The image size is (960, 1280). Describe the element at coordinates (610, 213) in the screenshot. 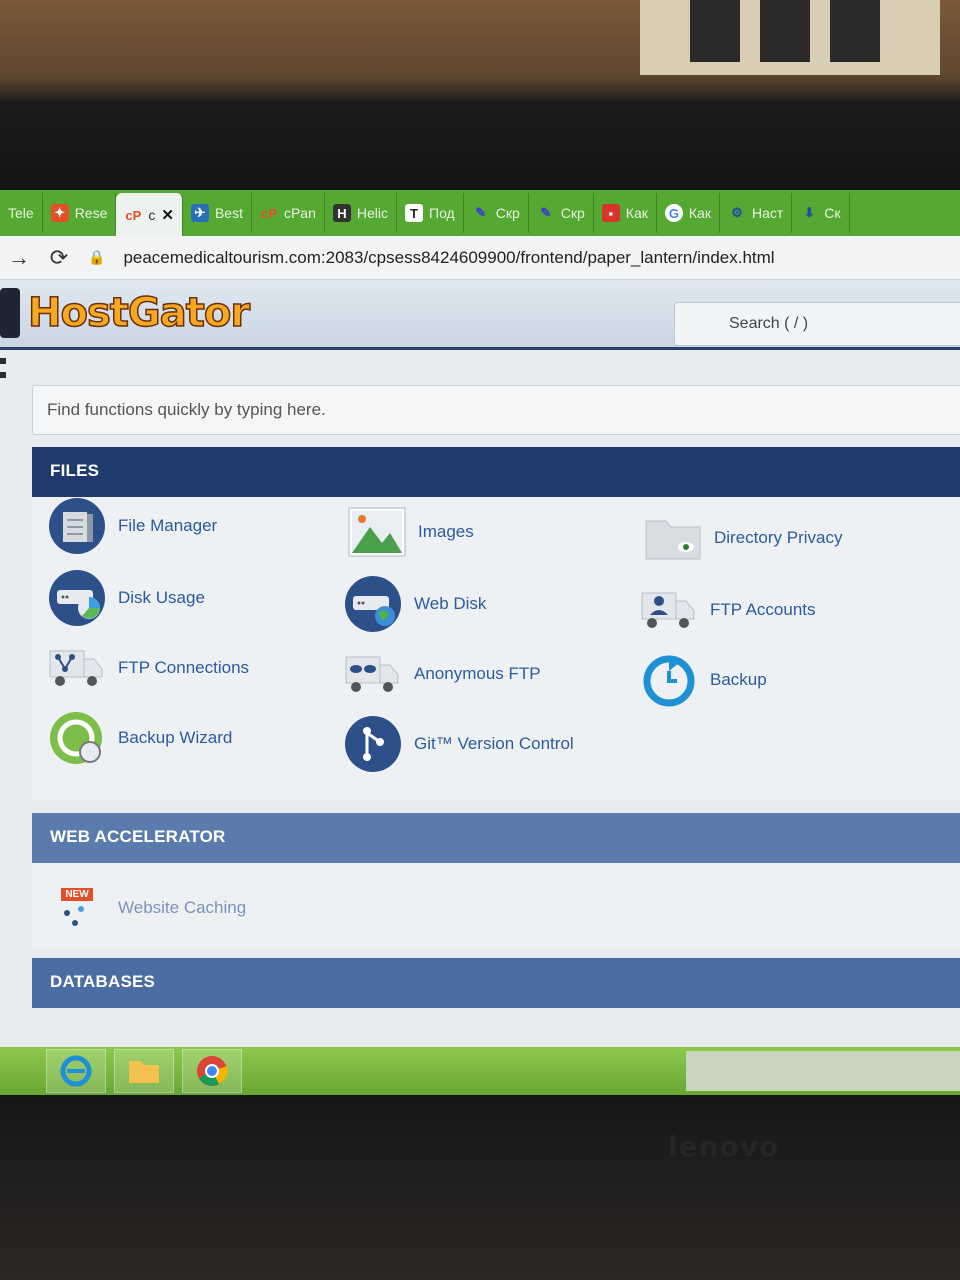

I see `red-square-icon: ▪` at that location.